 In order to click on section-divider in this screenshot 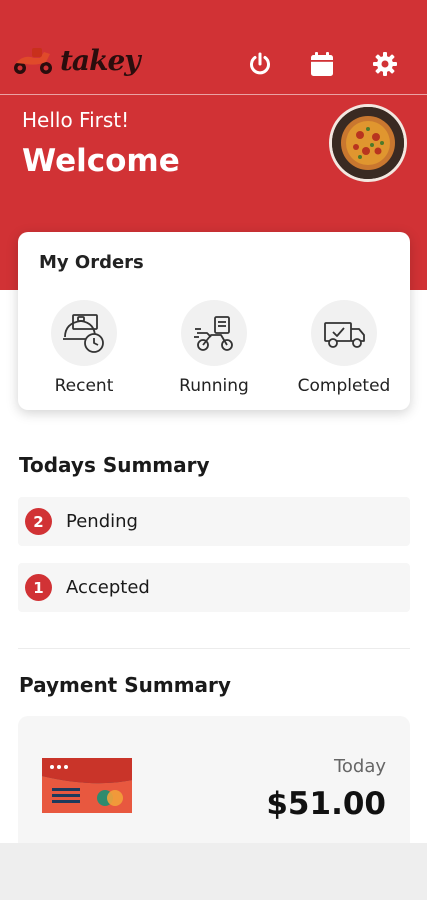, I will do `click(214, 648)`.